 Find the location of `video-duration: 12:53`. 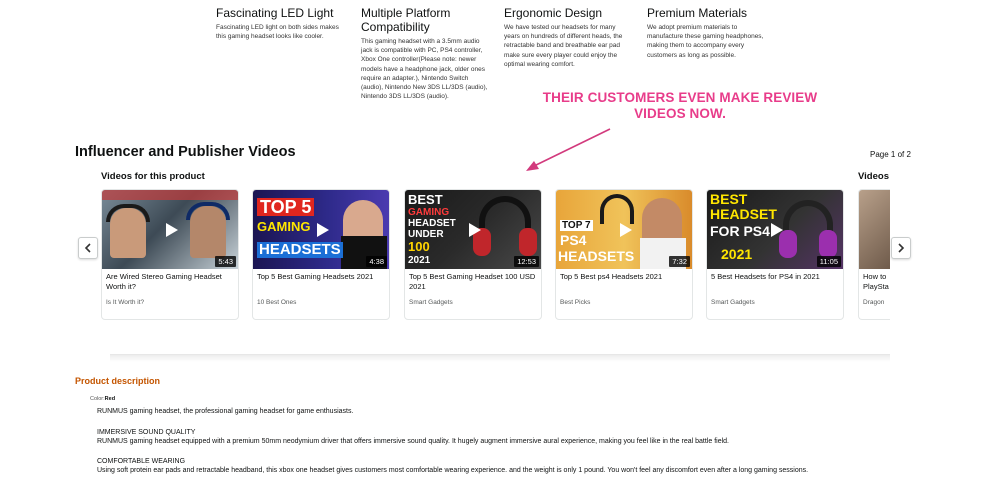

video-duration: 12:53 is located at coordinates (526, 261).